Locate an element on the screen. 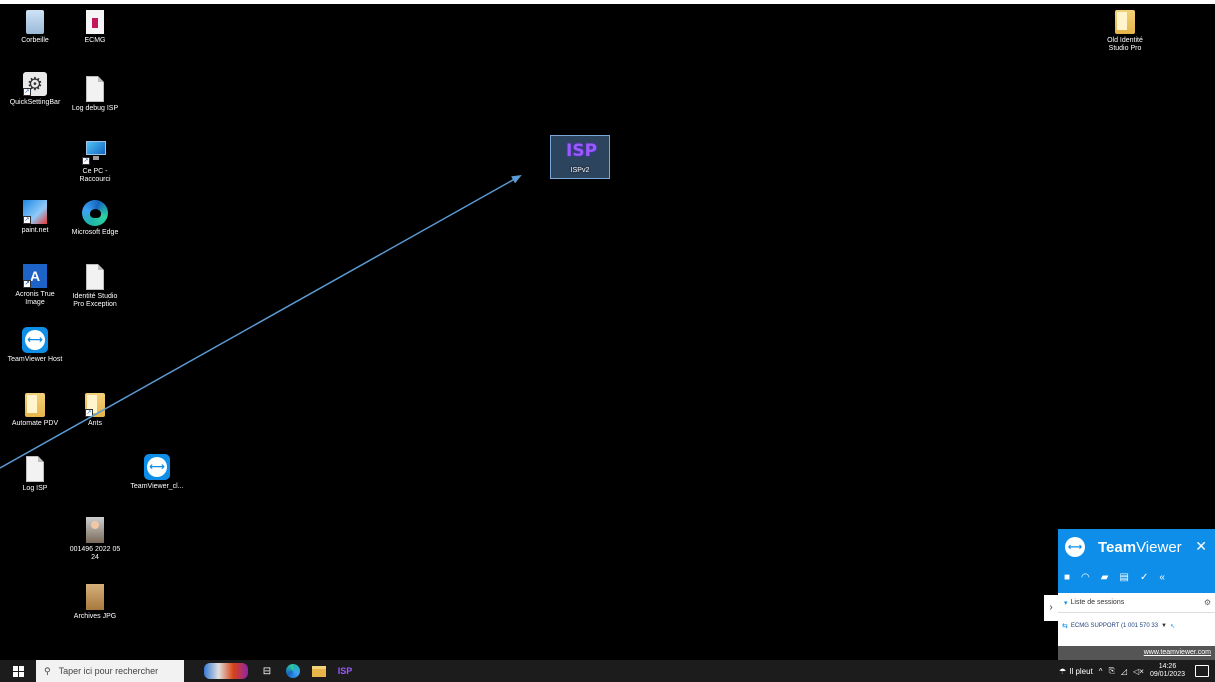  icon-label: Archives JPG is located at coordinates (95, 616).